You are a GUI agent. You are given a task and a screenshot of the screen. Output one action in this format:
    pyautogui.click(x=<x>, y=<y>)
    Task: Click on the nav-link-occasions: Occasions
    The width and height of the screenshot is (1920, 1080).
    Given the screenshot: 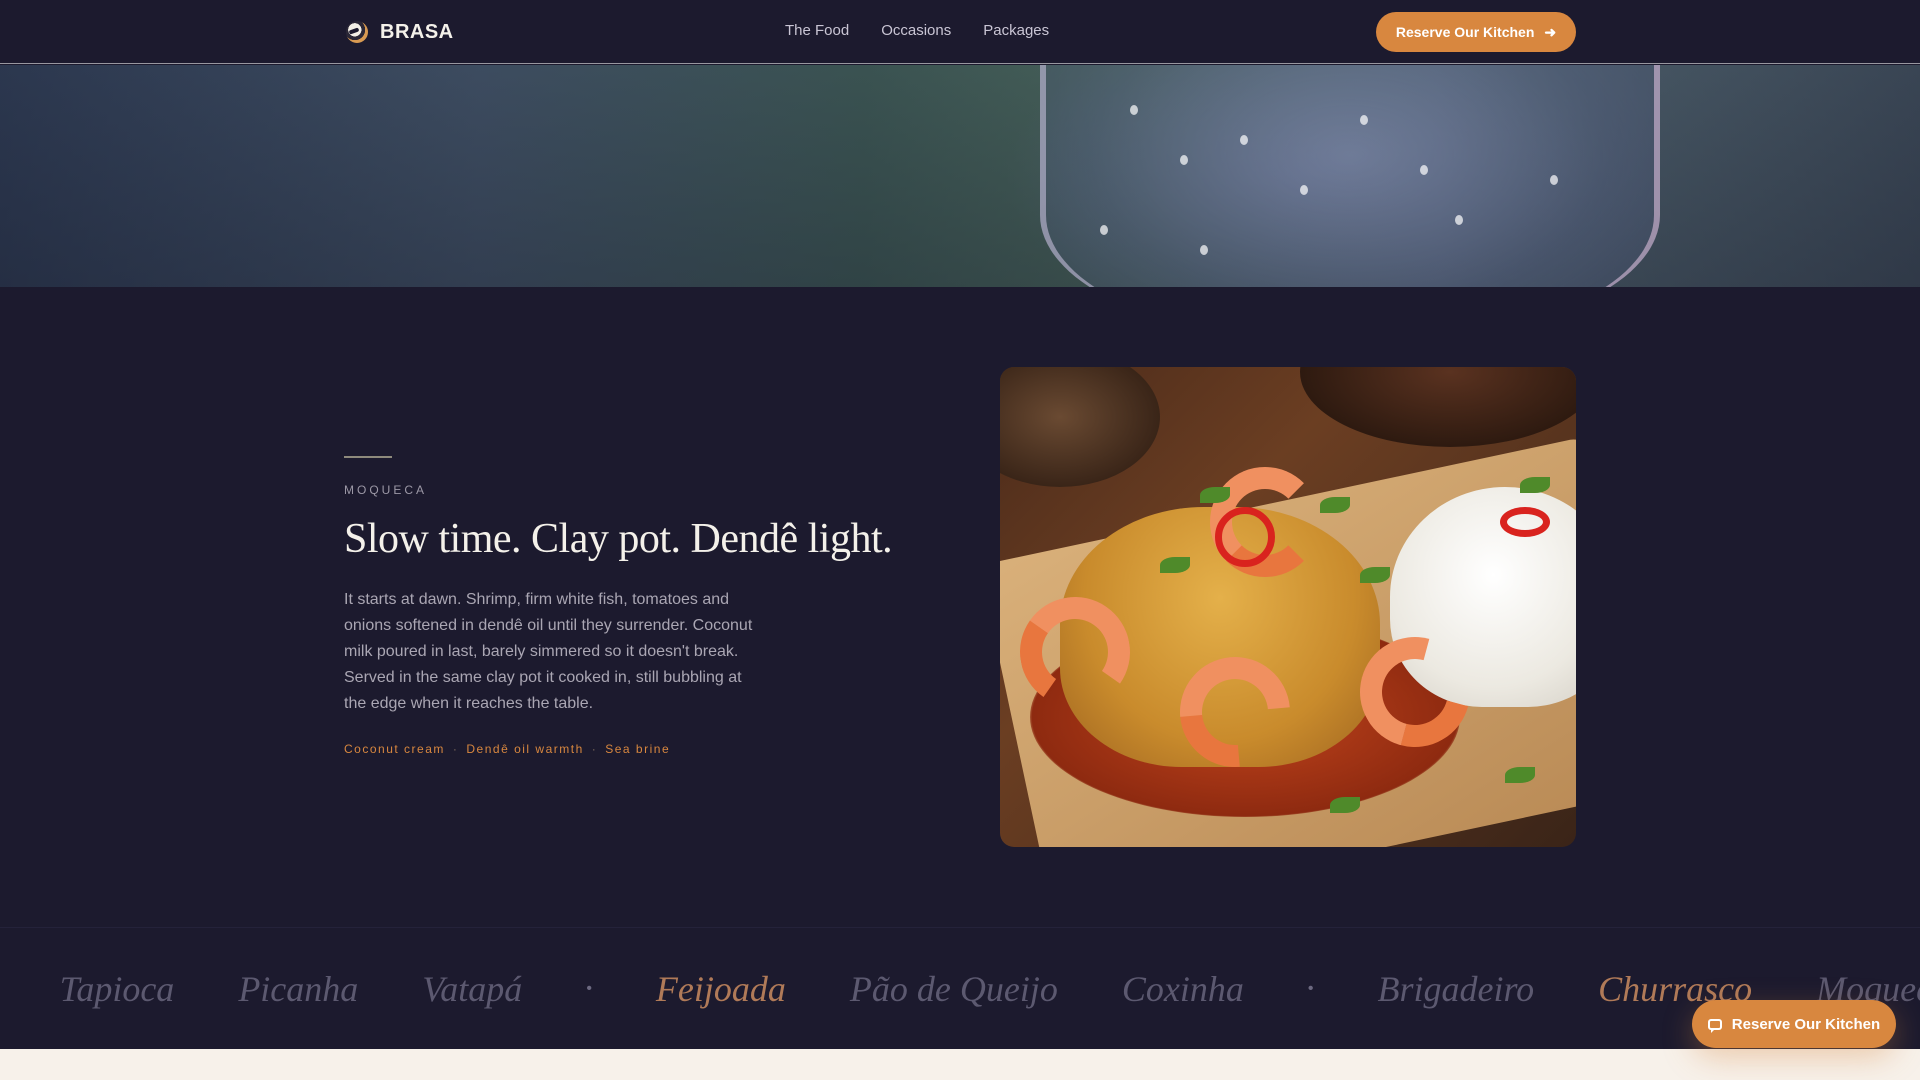 What is the action you would take?
    pyautogui.click(x=916, y=30)
    